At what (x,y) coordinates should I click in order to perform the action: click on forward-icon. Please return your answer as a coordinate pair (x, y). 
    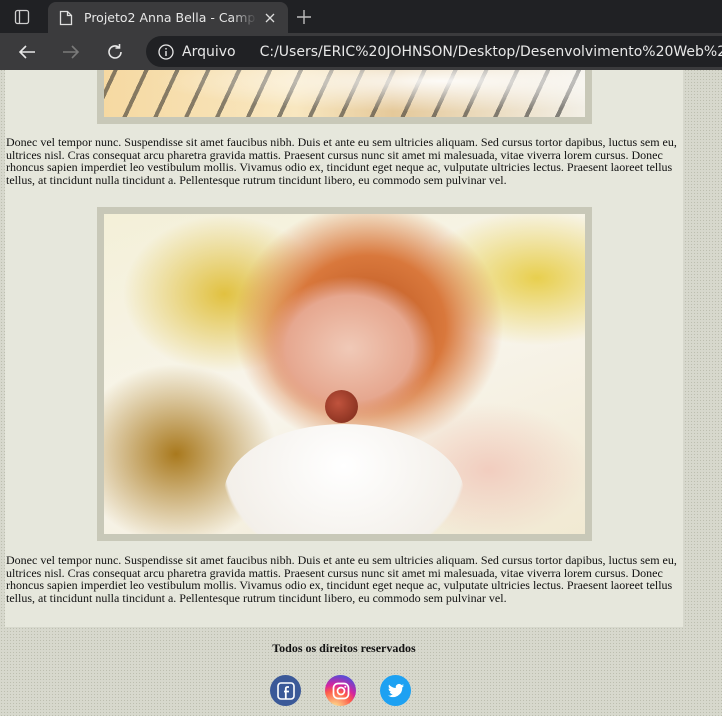
    Looking at the image, I should click on (71, 52).